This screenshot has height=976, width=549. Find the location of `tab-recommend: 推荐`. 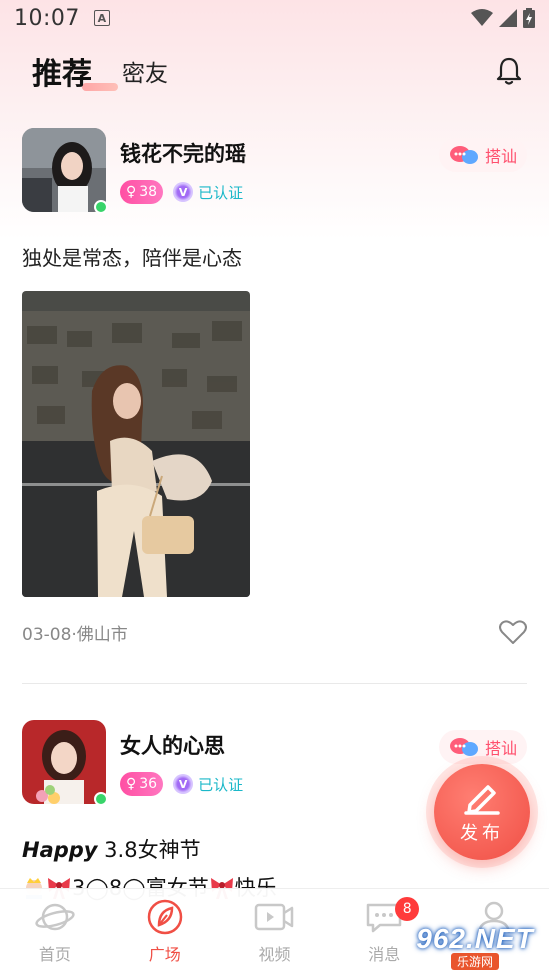

tab-recommend: 推荐 is located at coordinates (75, 71).